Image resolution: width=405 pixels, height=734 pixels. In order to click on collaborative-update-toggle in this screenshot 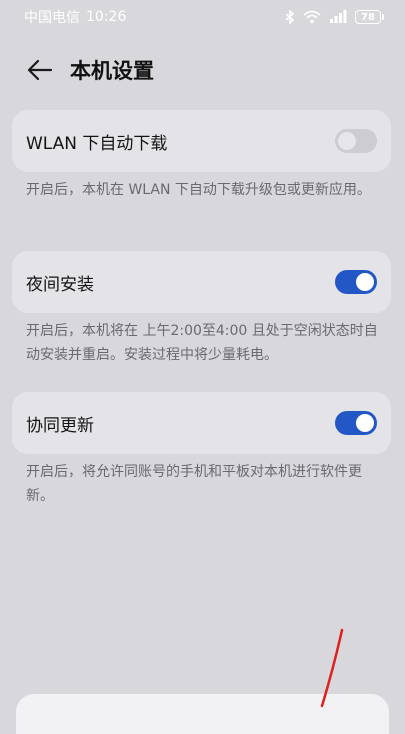, I will do `click(356, 423)`.